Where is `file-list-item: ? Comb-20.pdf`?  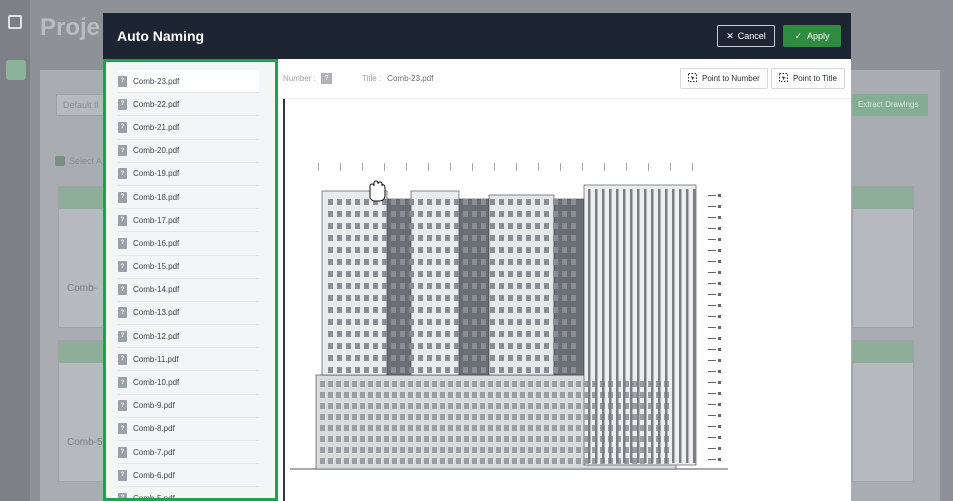
file-list-item: ? Comb-20.pdf is located at coordinates (188, 151).